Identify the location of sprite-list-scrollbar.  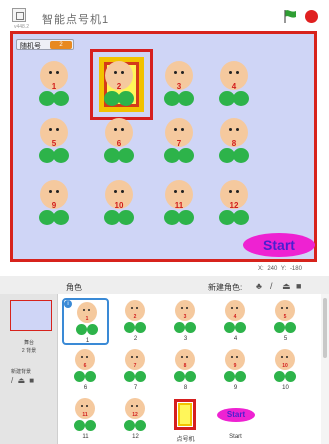
(325, 369).